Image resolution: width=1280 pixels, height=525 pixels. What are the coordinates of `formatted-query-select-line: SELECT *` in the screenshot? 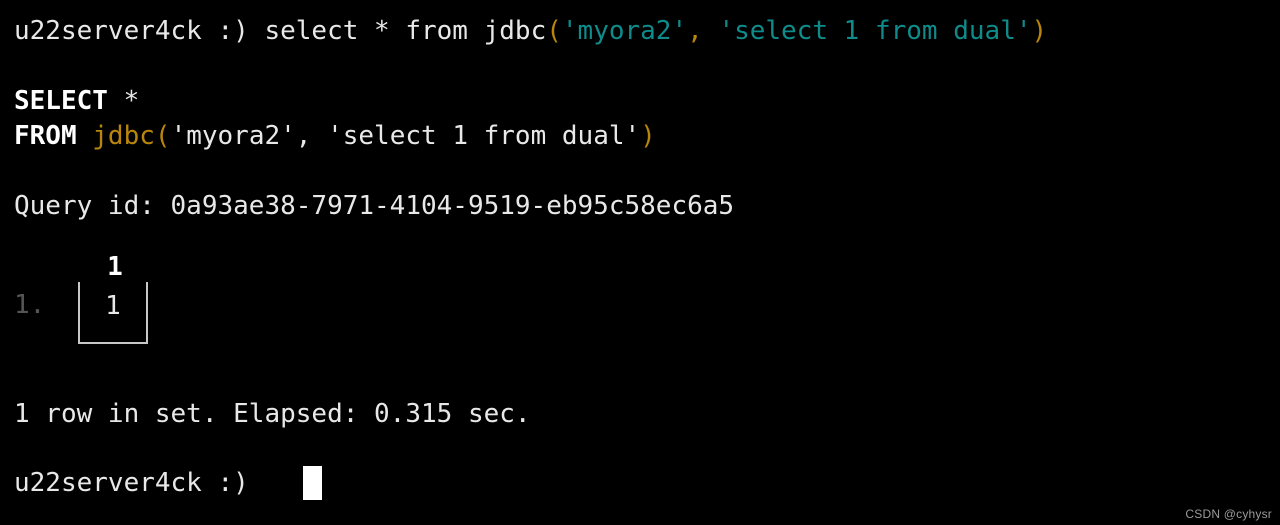 It's located at (76, 101).